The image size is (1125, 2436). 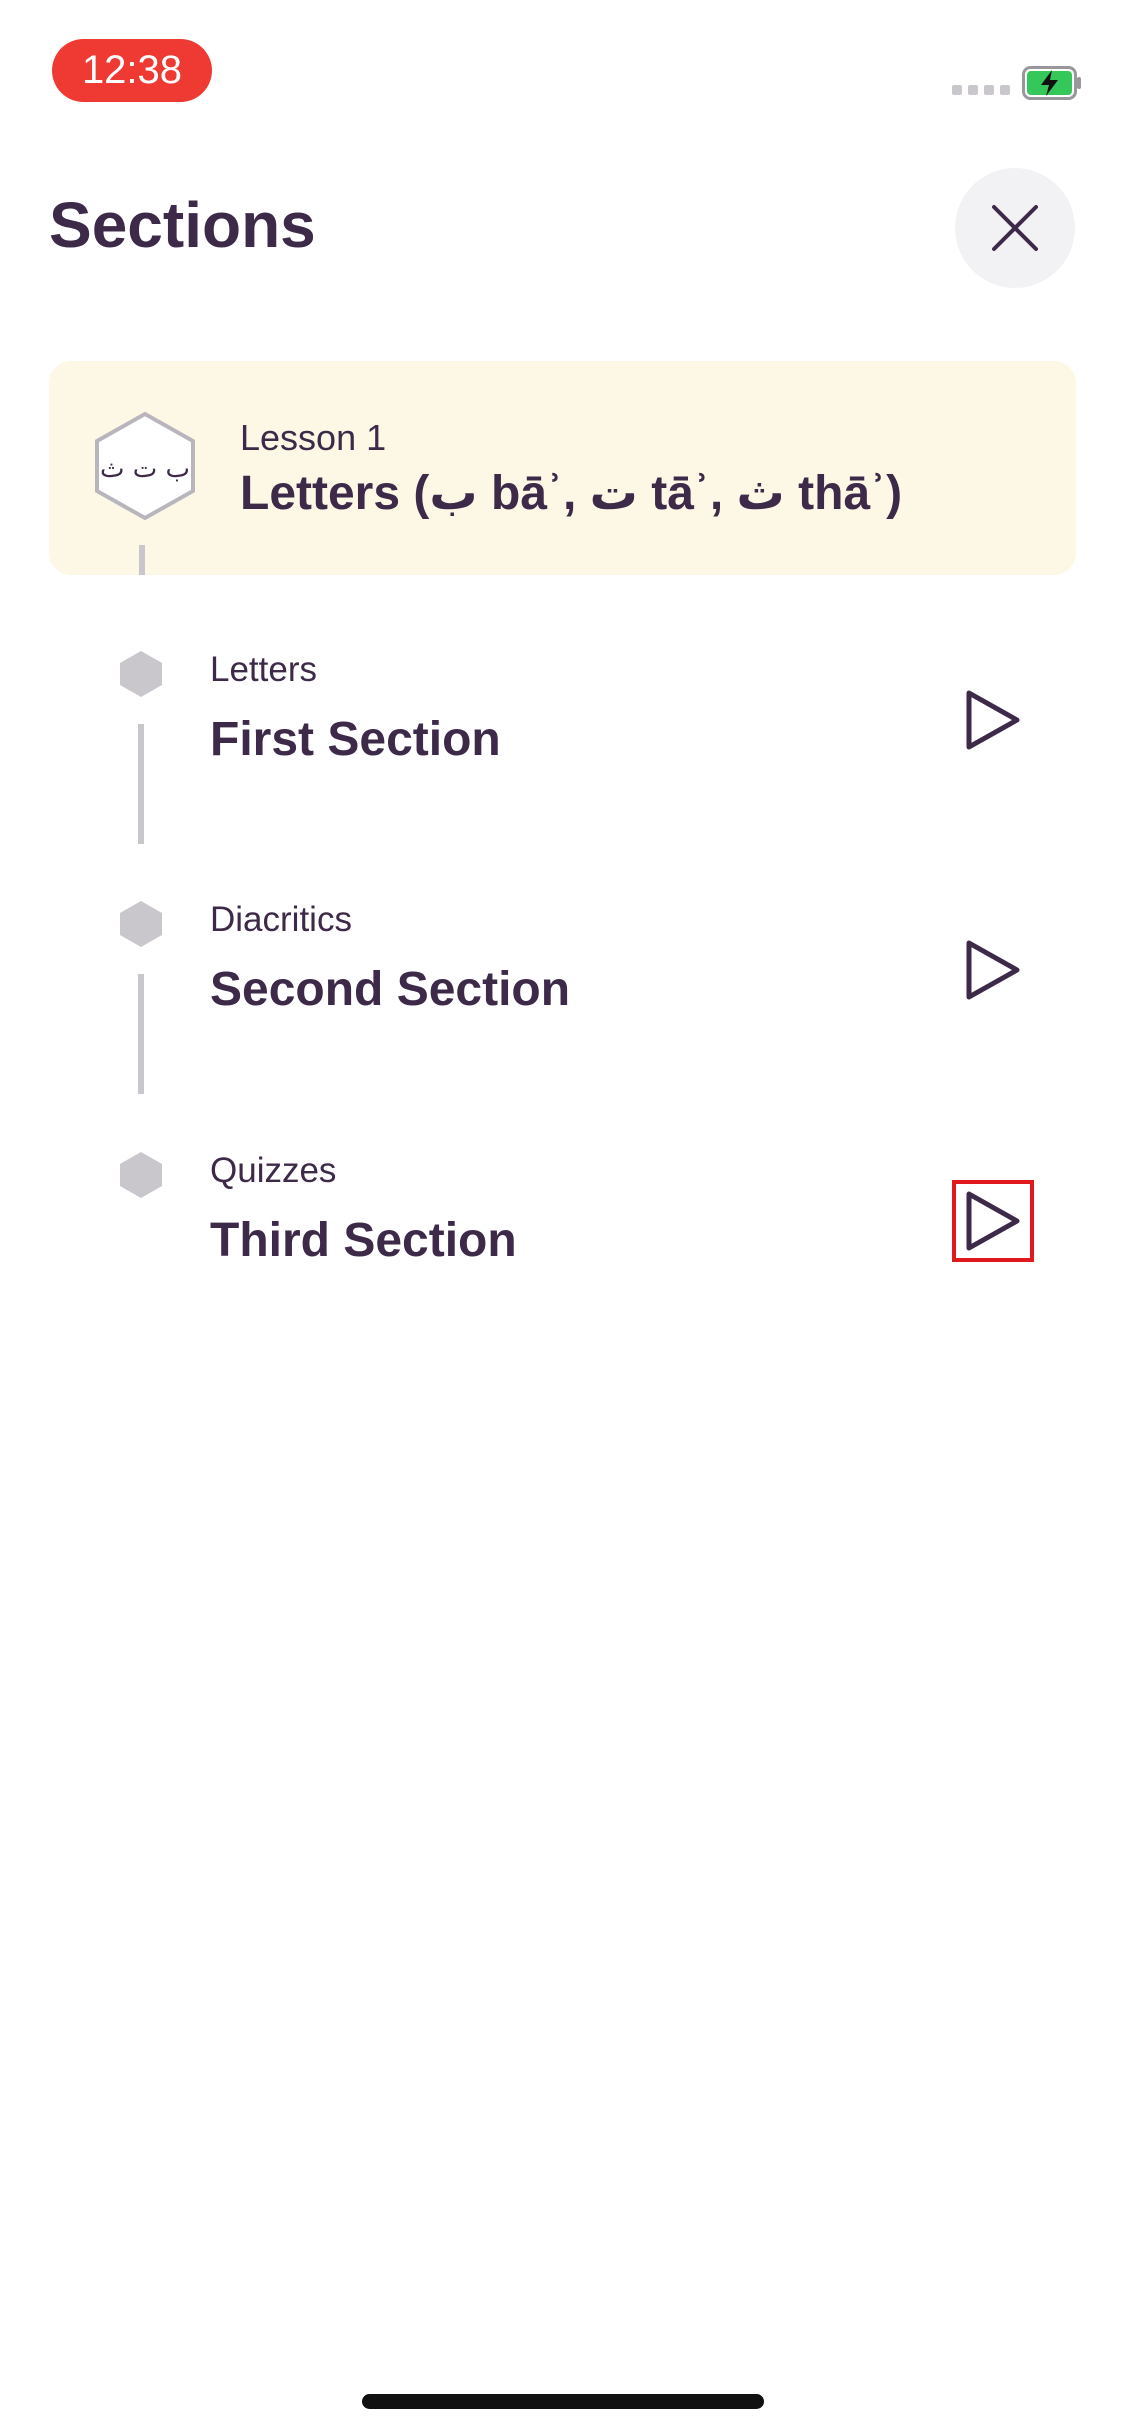 I want to click on play-button-first, so click(x=993, y=720).